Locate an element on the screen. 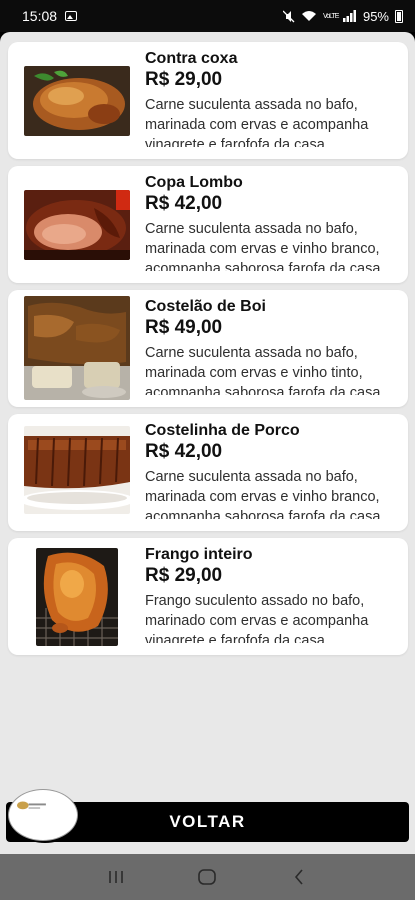 This screenshot has width=415, height=900. dish-name: Copa Lombo is located at coordinates (194, 182).